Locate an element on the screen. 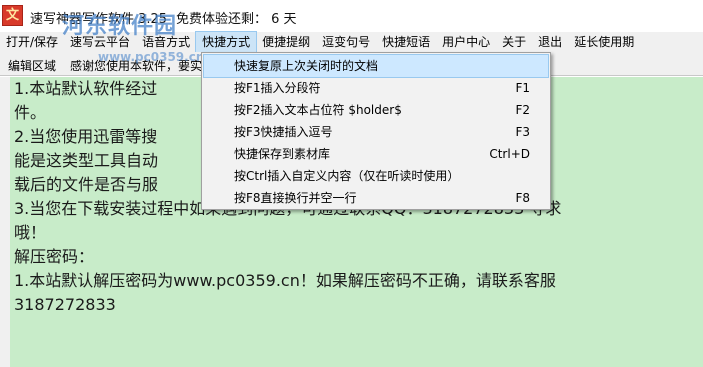  menuitem-shortcut: F2 is located at coordinates (522, 110).